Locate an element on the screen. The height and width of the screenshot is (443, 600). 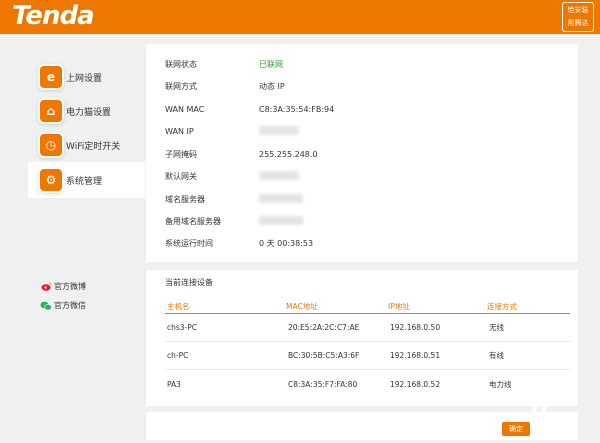
footer-bar: 确定 is located at coordinates (362, 426).